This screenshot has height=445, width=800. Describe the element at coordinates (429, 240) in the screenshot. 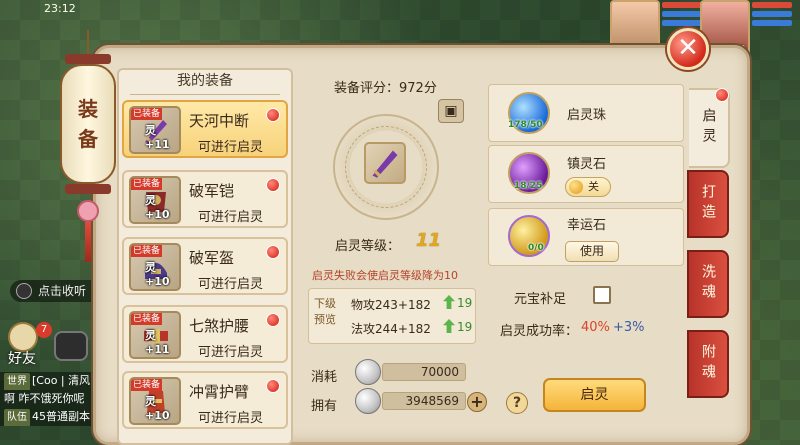

I see `enhance-level-value: 11` at that location.